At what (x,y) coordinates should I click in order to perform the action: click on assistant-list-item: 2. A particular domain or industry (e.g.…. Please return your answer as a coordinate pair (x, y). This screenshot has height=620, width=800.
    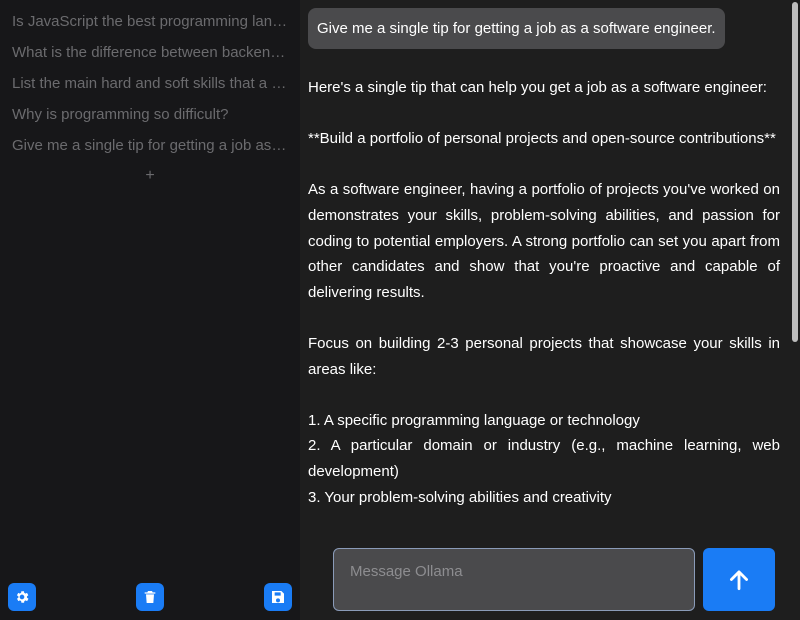
    Looking at the image, I should click on (544, 458).